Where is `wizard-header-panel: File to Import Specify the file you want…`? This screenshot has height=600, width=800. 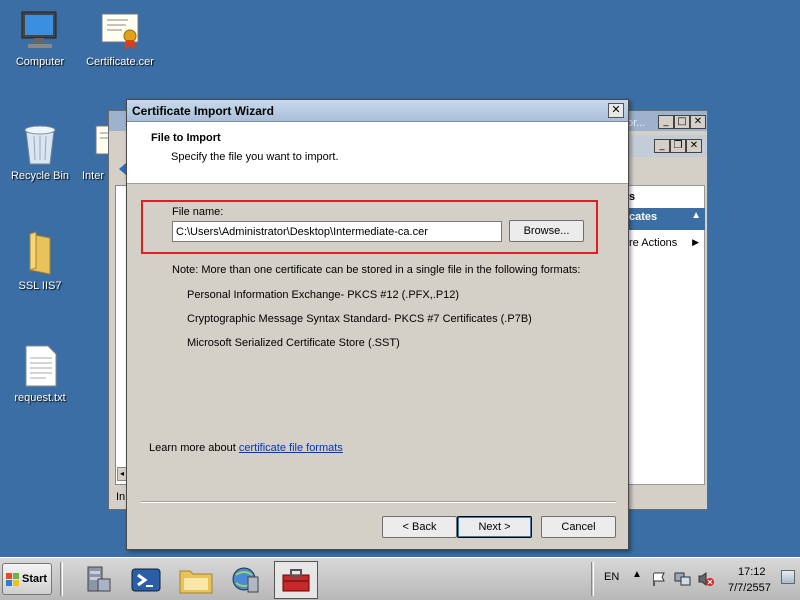 wizard-header-panel: File to Import Specify the file you want… is located at coordinates (377, 153).